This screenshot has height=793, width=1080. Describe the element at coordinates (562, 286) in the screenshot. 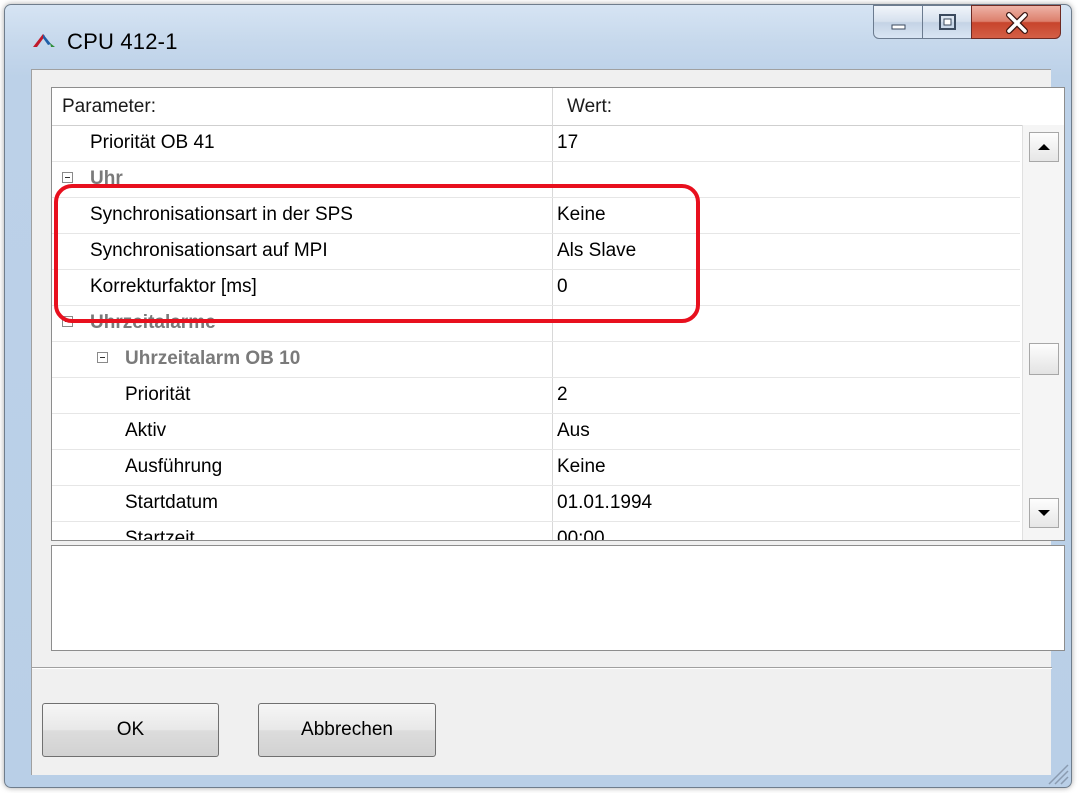

I see `row-value: 0` at that location.